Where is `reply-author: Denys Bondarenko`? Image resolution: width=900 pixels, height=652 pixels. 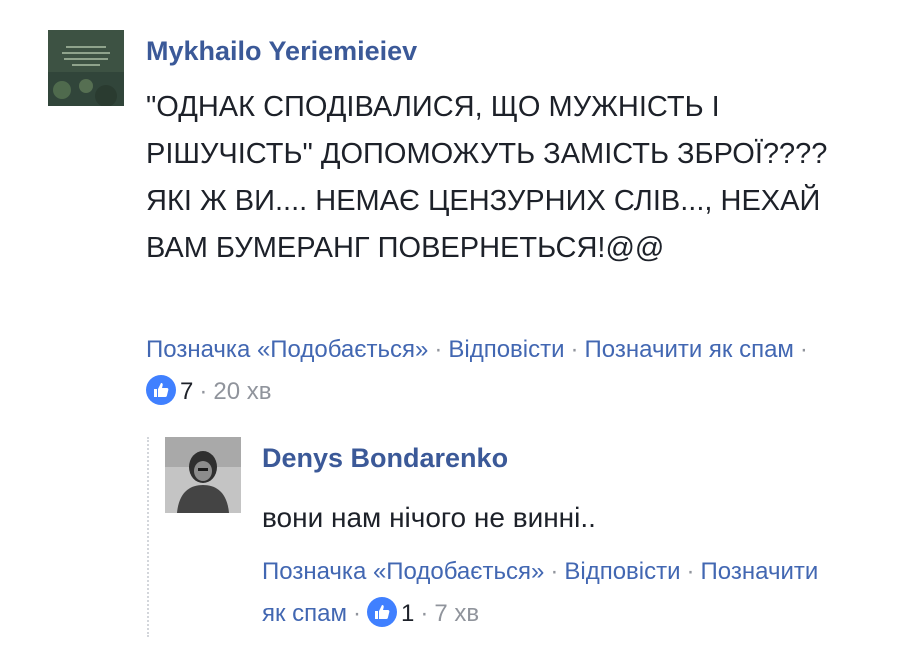
reply-author: Denys Bondarenko is located at coordinates (385, 458).